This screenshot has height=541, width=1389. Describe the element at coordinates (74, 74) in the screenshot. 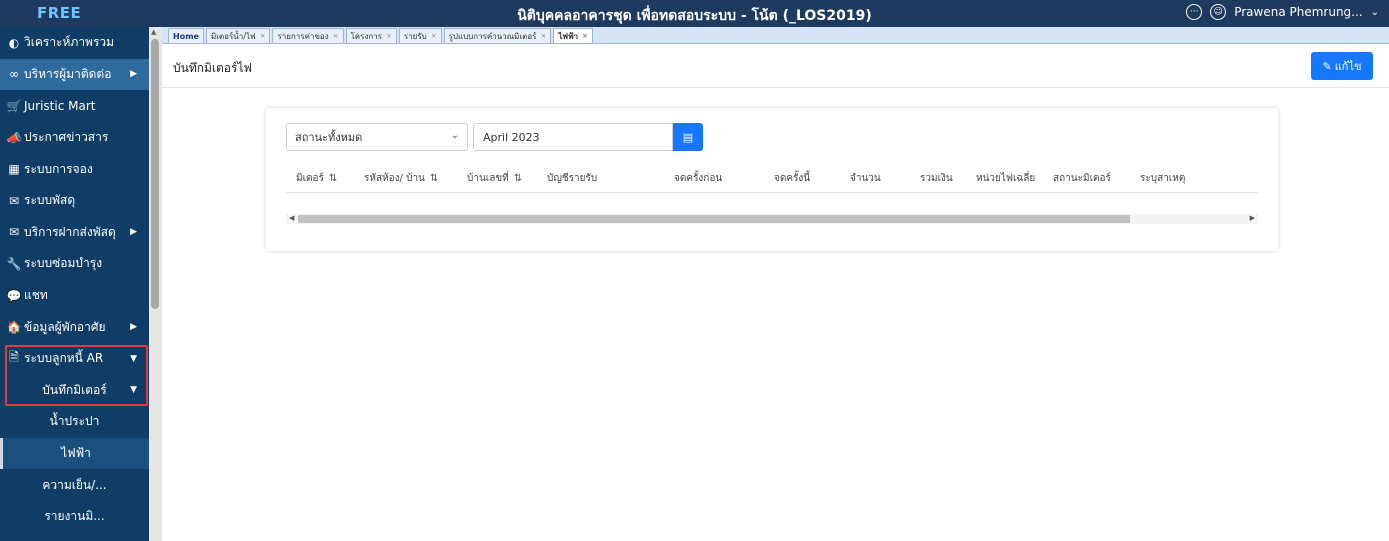

I see `sidebar-item-visitors: ∞ บริหารผู้มาติดต่อ ▶` at that location.